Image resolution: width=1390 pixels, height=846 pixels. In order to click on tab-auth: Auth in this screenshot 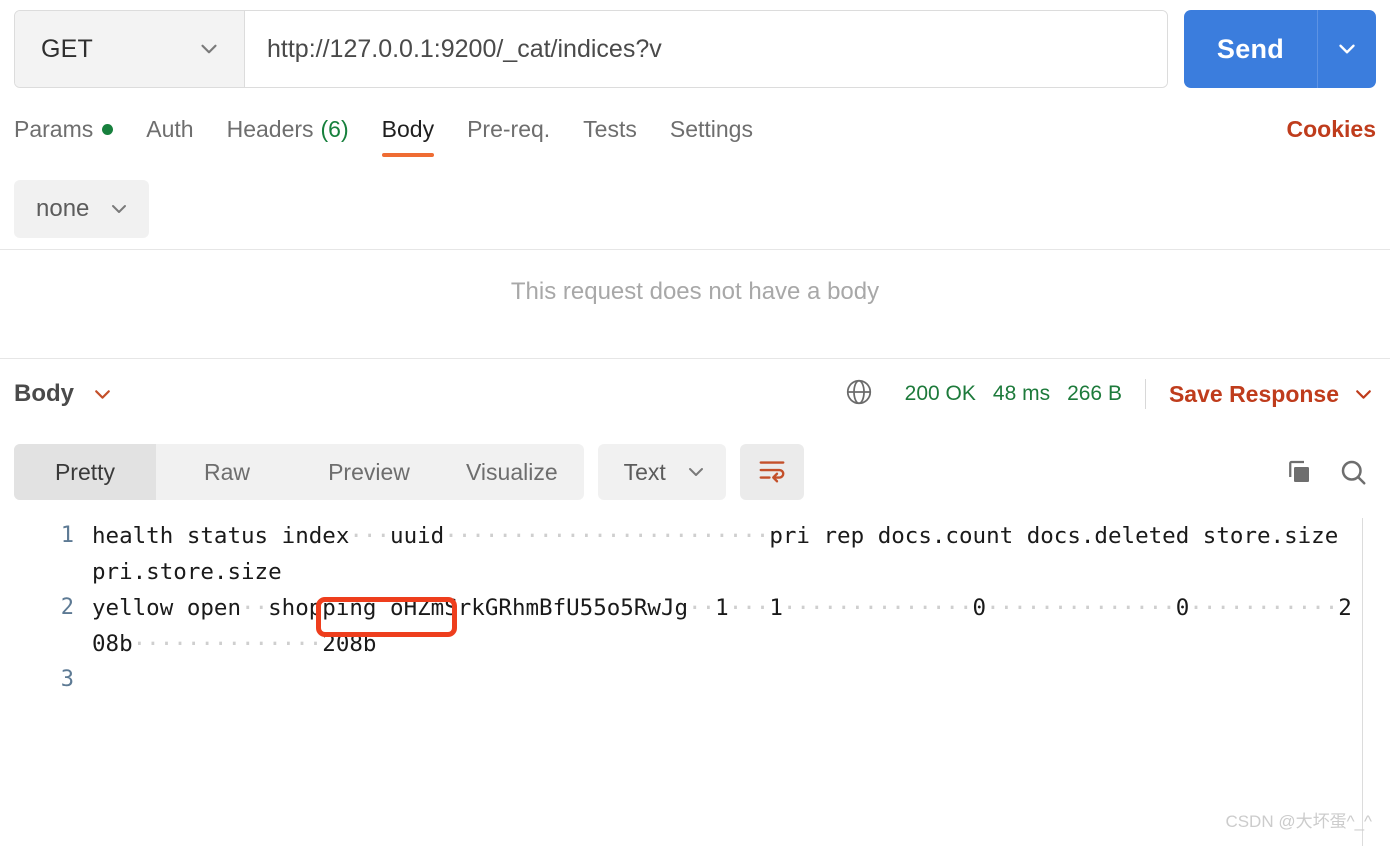, I will do `click(169, 136)`.